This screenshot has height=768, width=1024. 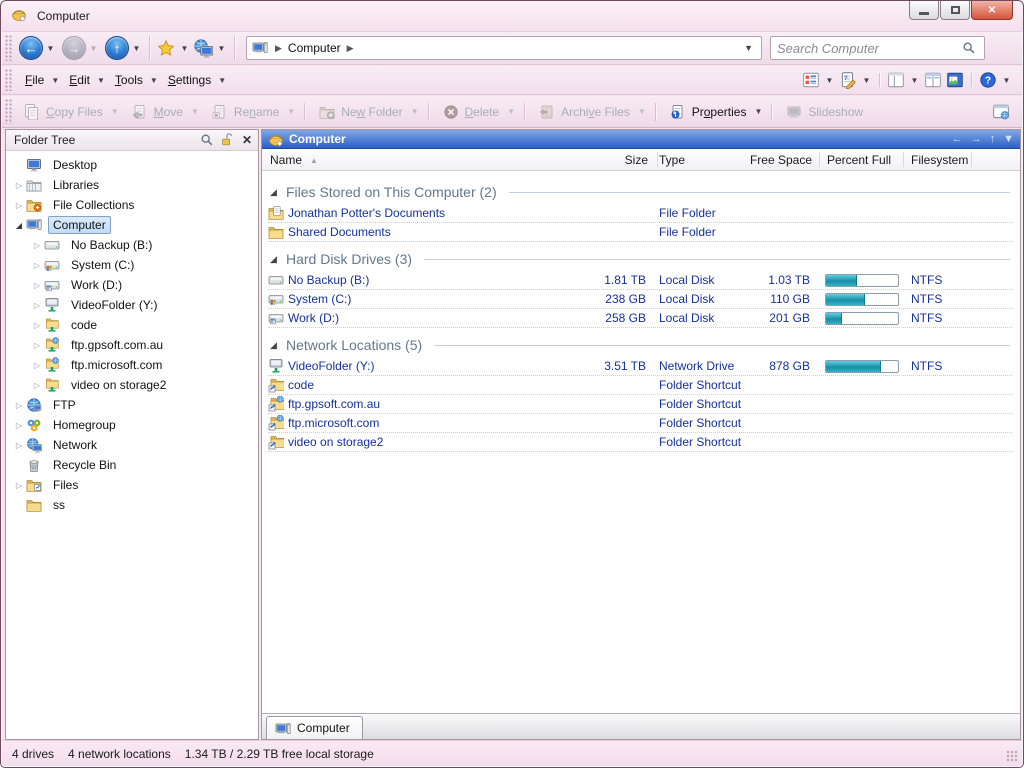 What do you see at coordinates (641, 259) in the screenshot?
I see `group-header: ◢ Hard Disk Drives (3)` at bounding box center [641, 259].